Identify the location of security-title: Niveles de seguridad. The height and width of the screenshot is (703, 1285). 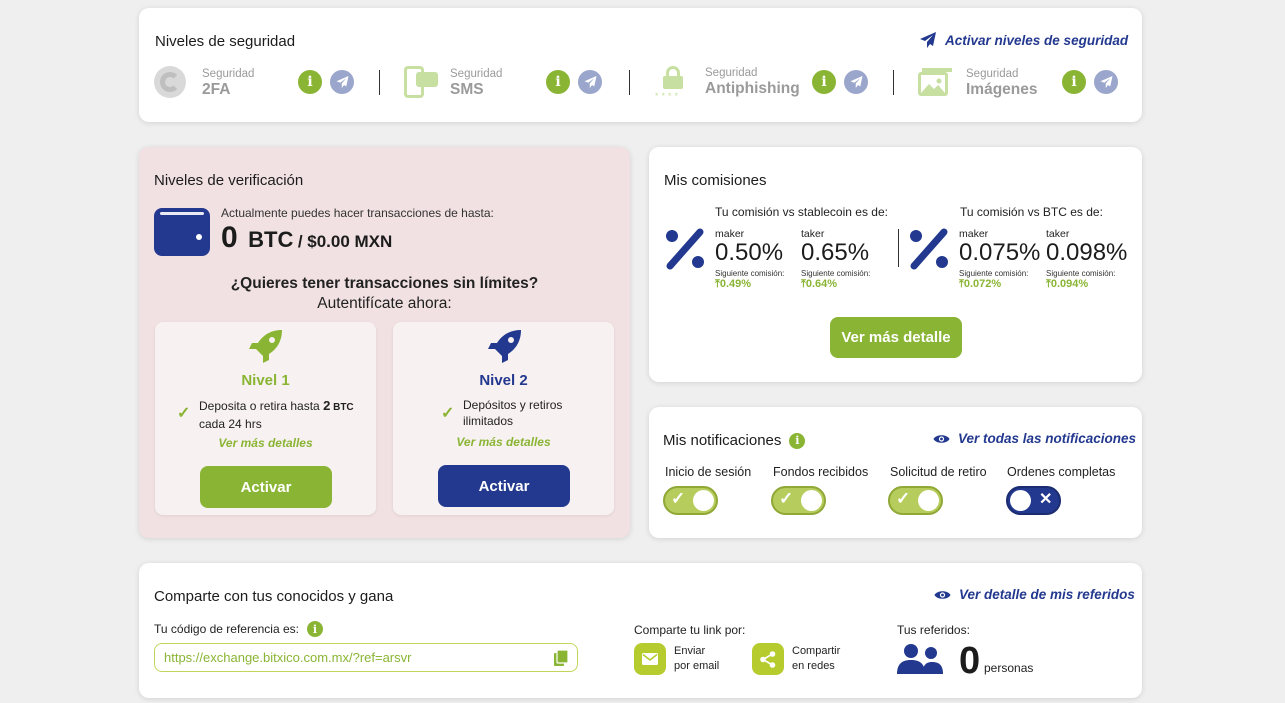
(225, 41).